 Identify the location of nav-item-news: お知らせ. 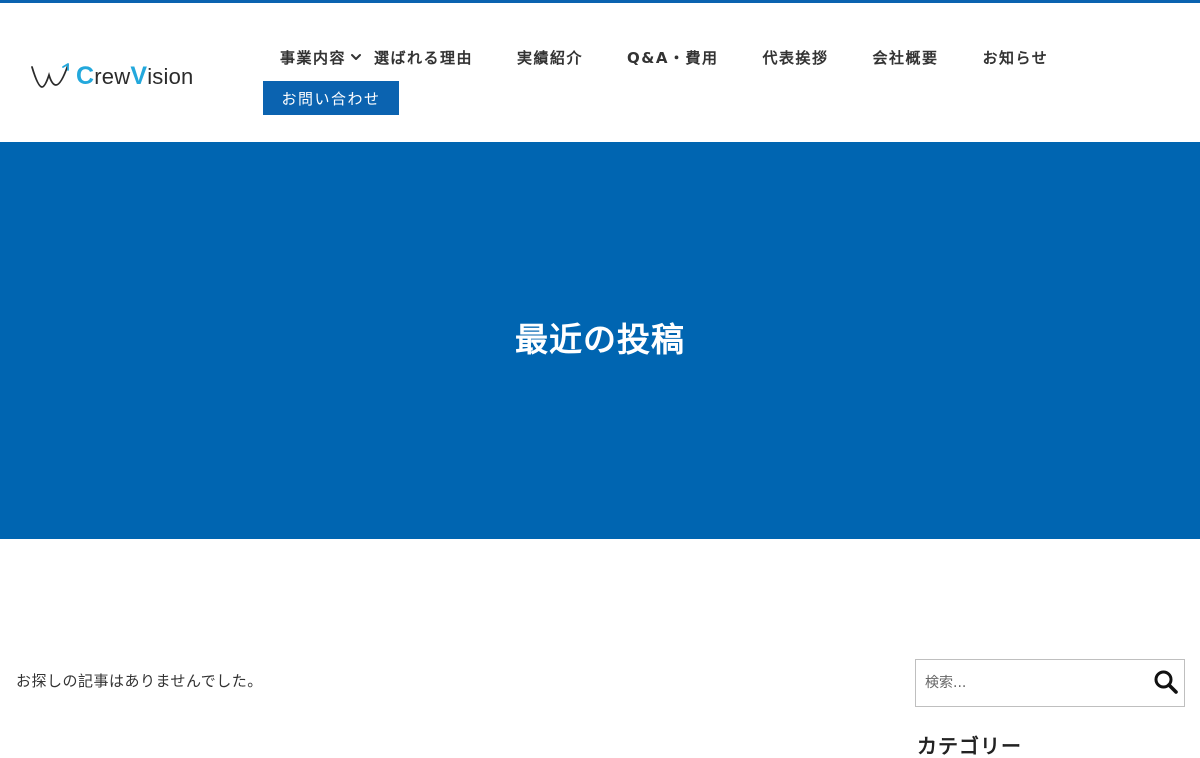
(1016, 57).